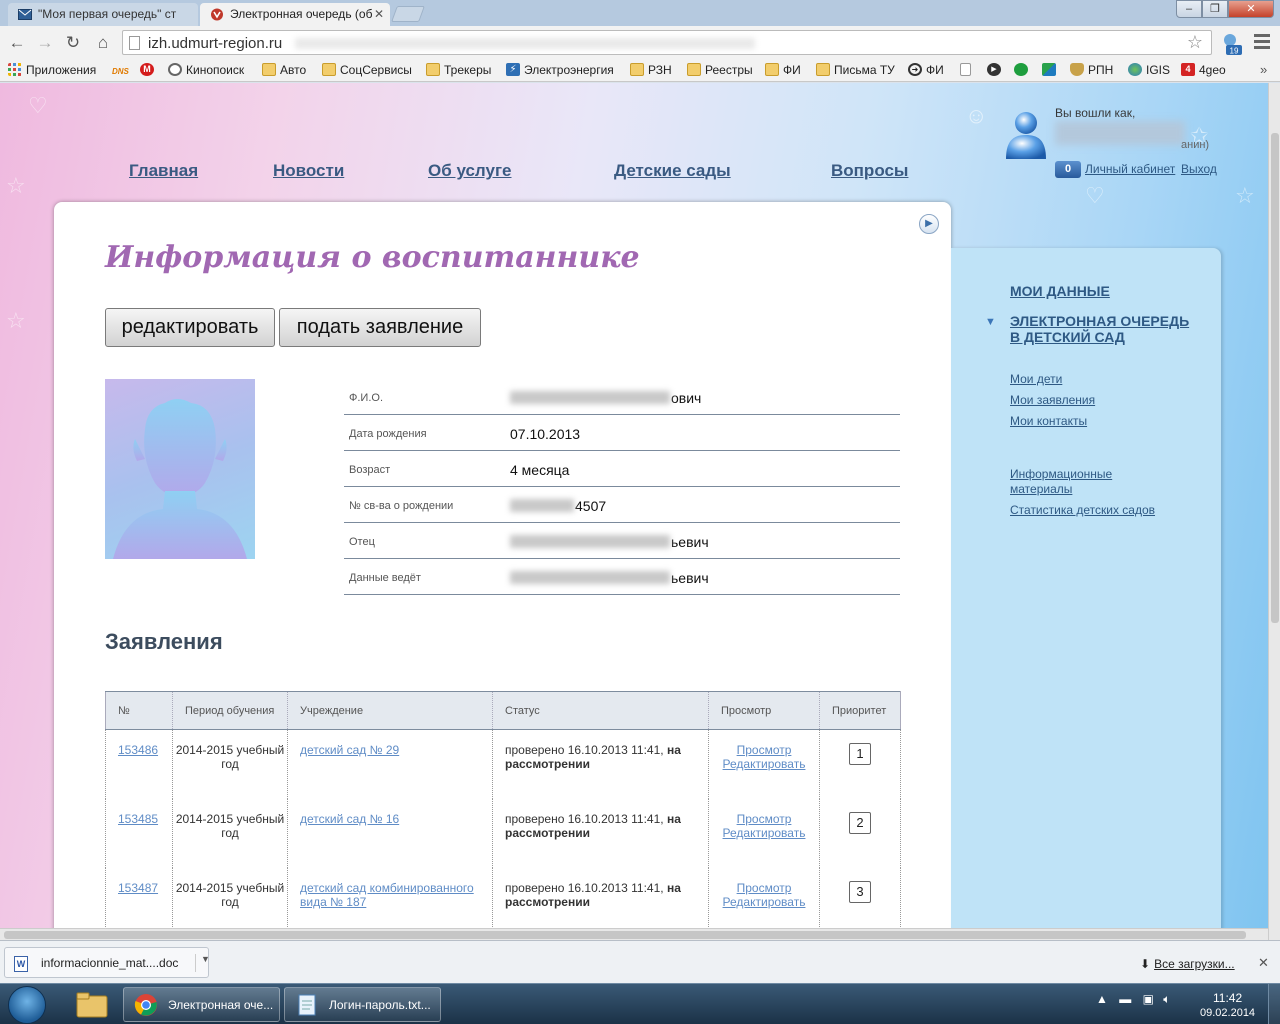 Image resolution: width=1280 pixels, height=1024 pixels. Describe the element at coordinates (367, 70) in the screenshot. I see `bookmark-folder-socservices: СоцСервисы` at that location.